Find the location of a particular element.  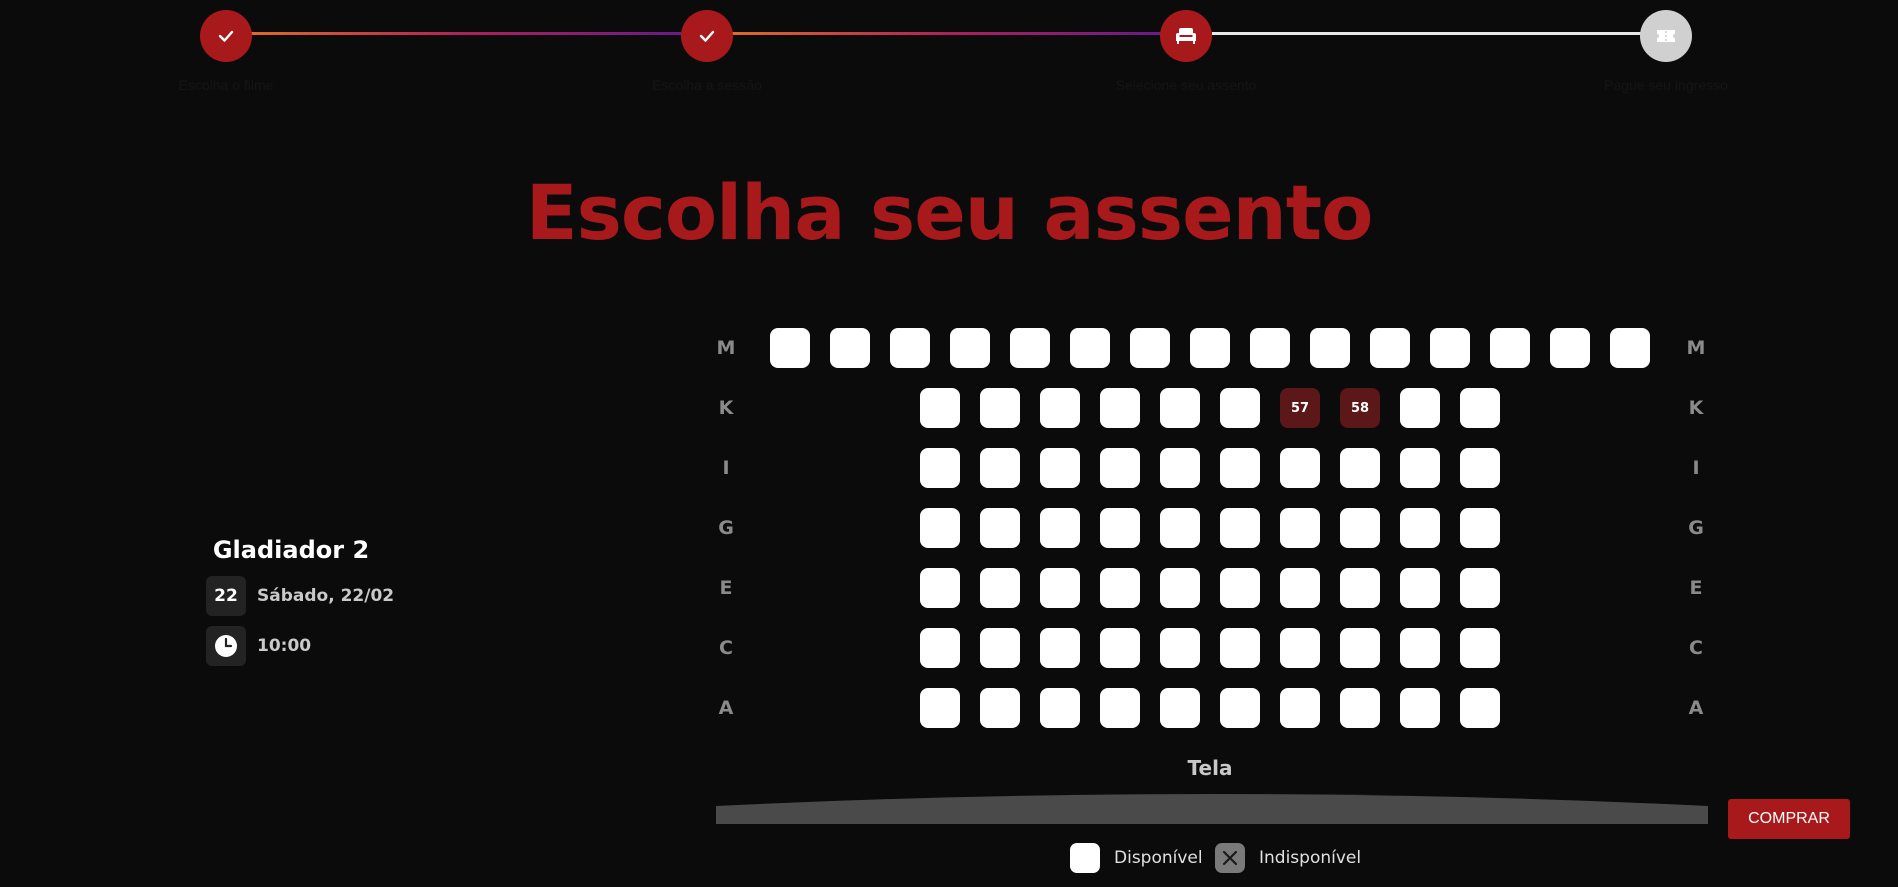

session-time-text: 10:00 is located at coordinates (284, 646).